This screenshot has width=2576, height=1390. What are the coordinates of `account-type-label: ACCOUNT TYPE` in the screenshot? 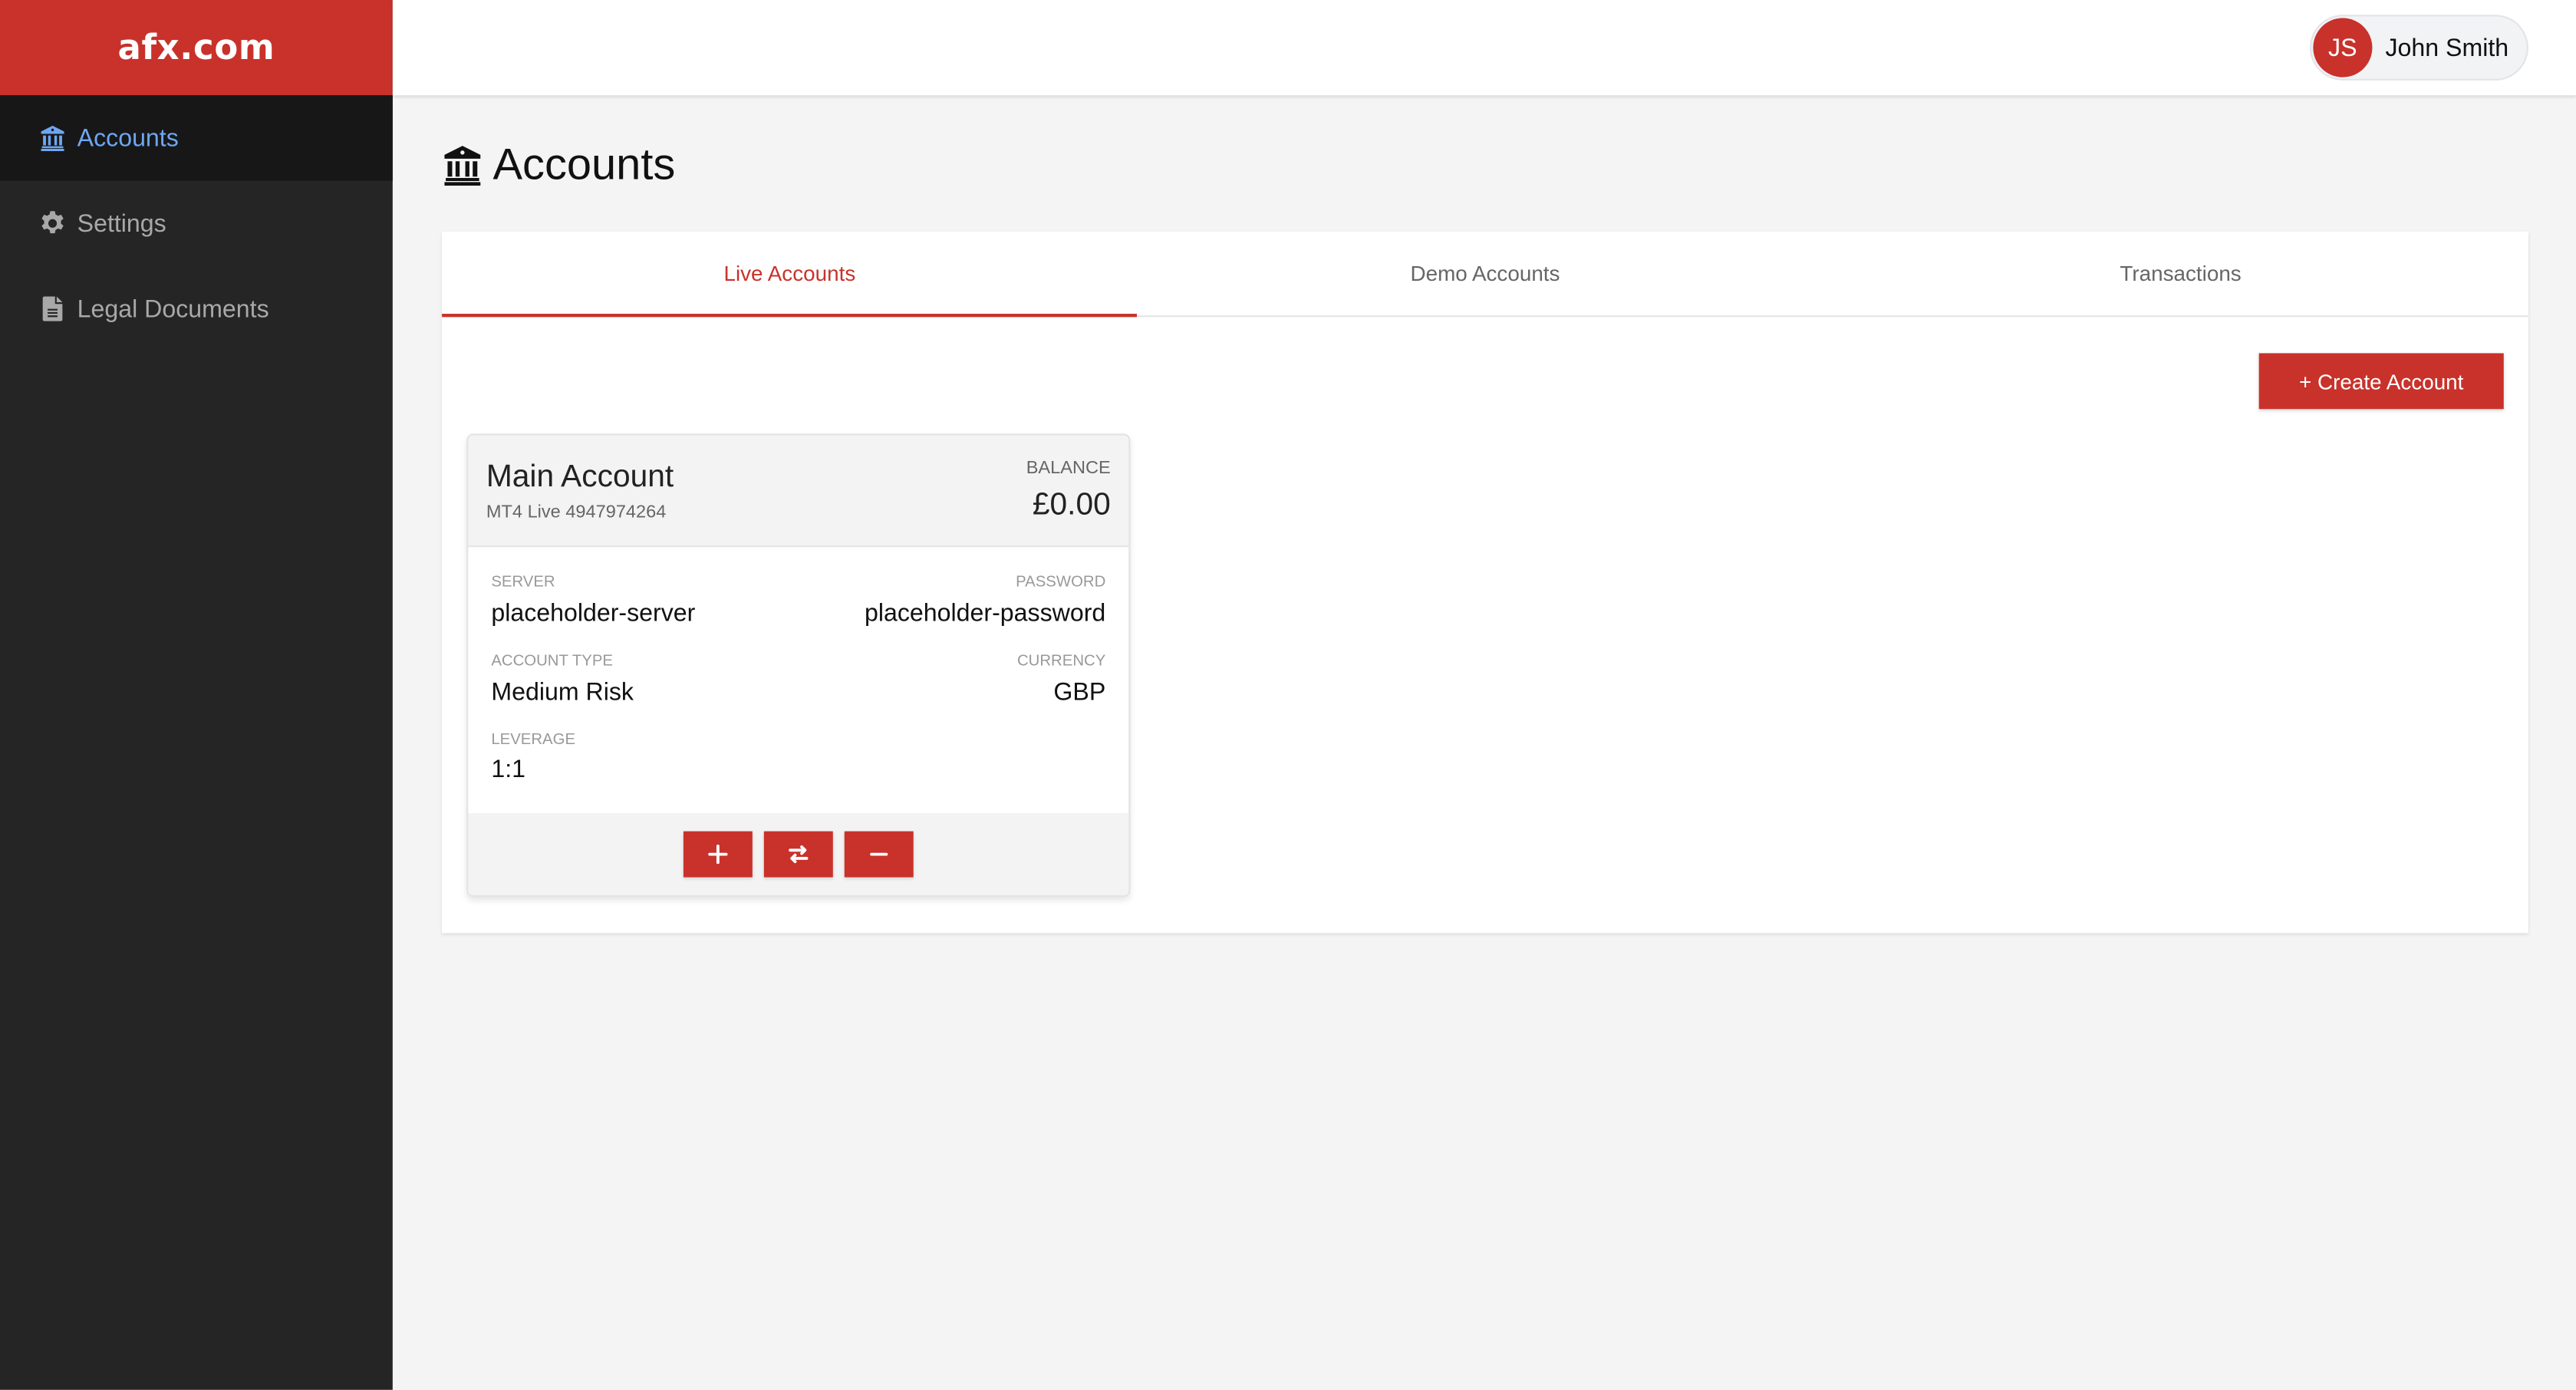 It's located at (552, 661).